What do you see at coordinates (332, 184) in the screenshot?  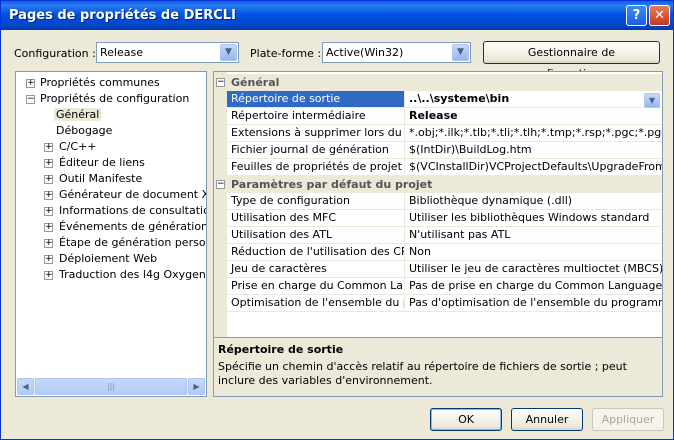 I see `category-title: Paramètres par défaut du projet` at bounding box center [332, 184].